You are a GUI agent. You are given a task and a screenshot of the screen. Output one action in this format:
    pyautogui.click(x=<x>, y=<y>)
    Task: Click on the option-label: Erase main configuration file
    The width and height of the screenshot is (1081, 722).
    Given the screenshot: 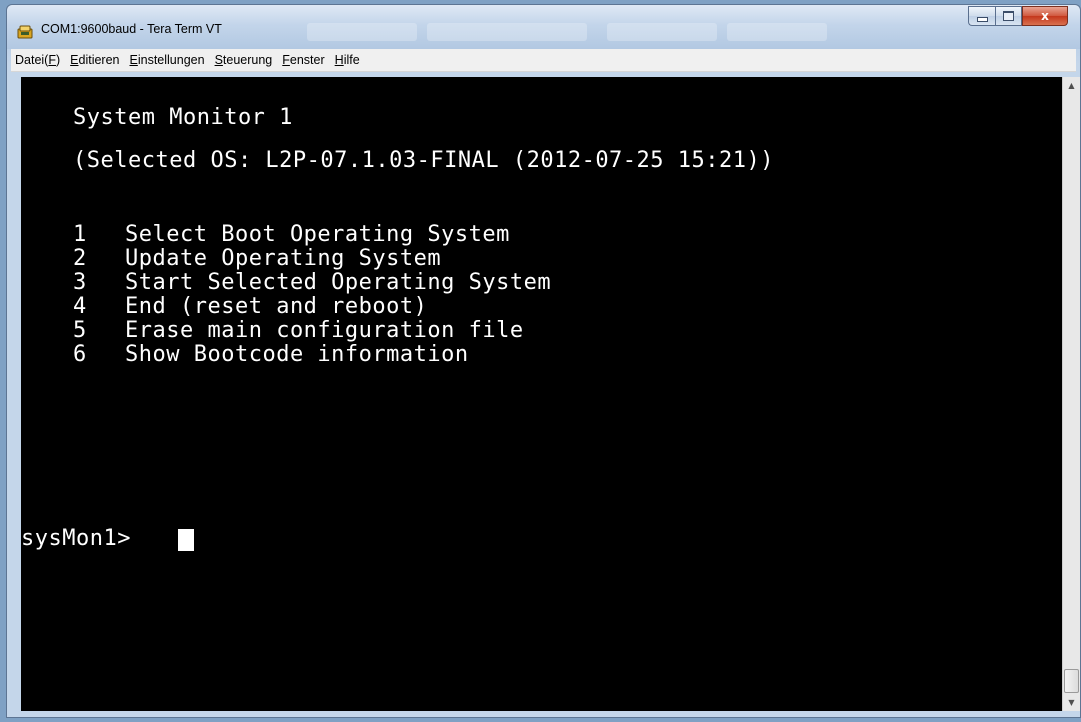 What is the action you would take?
    pyautogui.click(x=324, y=330)
    